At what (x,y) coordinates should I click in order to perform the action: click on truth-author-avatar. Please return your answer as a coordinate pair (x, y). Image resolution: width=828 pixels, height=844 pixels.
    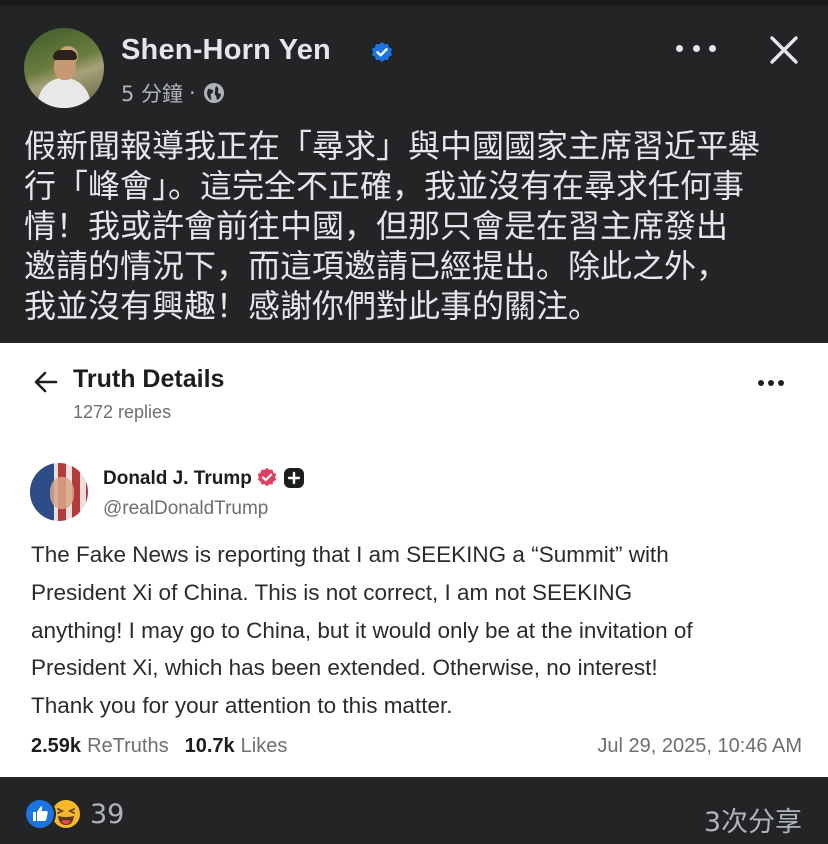
    Looking at the image, I should click on (59, 492).